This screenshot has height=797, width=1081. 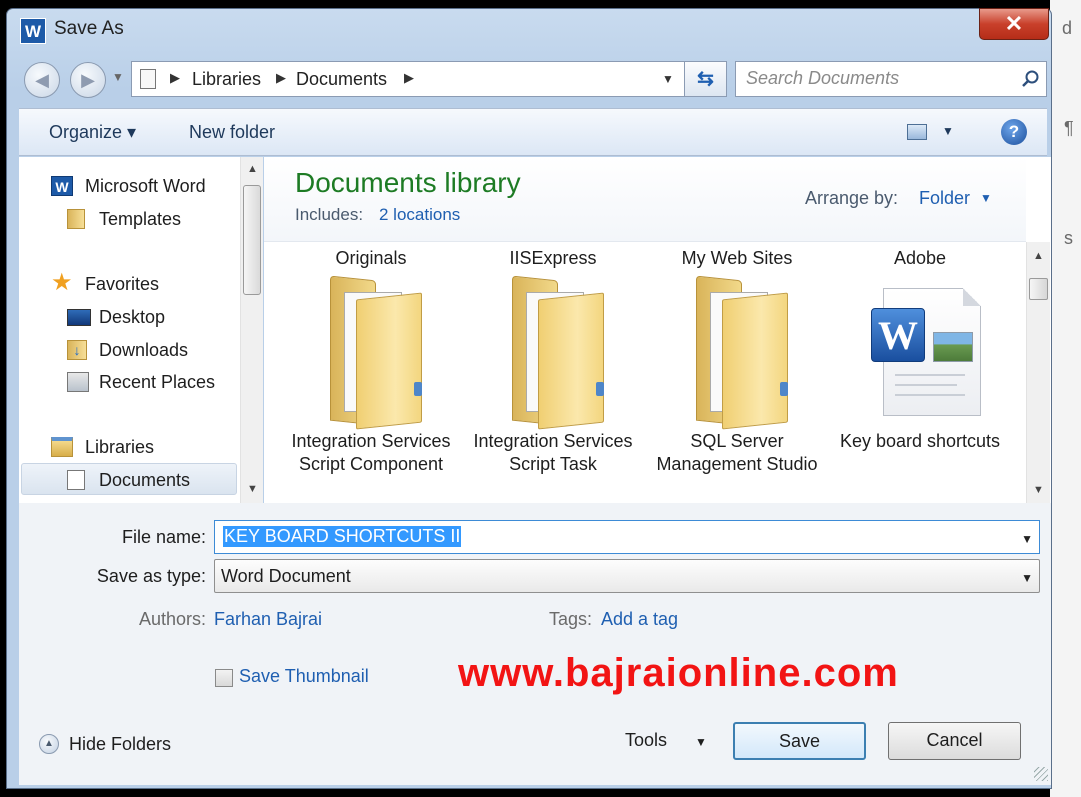 I want to click on hide-folders-button: ▲ Hide Folders, so click(x=106, y=744).